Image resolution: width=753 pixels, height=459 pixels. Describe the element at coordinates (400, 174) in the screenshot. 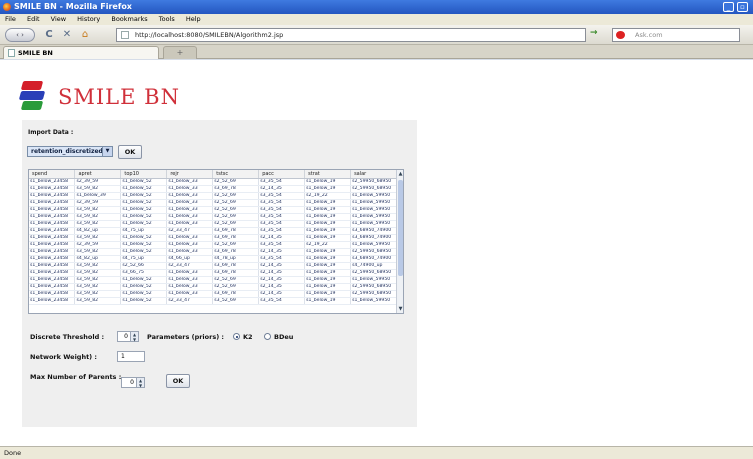

I see `scroll-up-icon: ▲` at that location.